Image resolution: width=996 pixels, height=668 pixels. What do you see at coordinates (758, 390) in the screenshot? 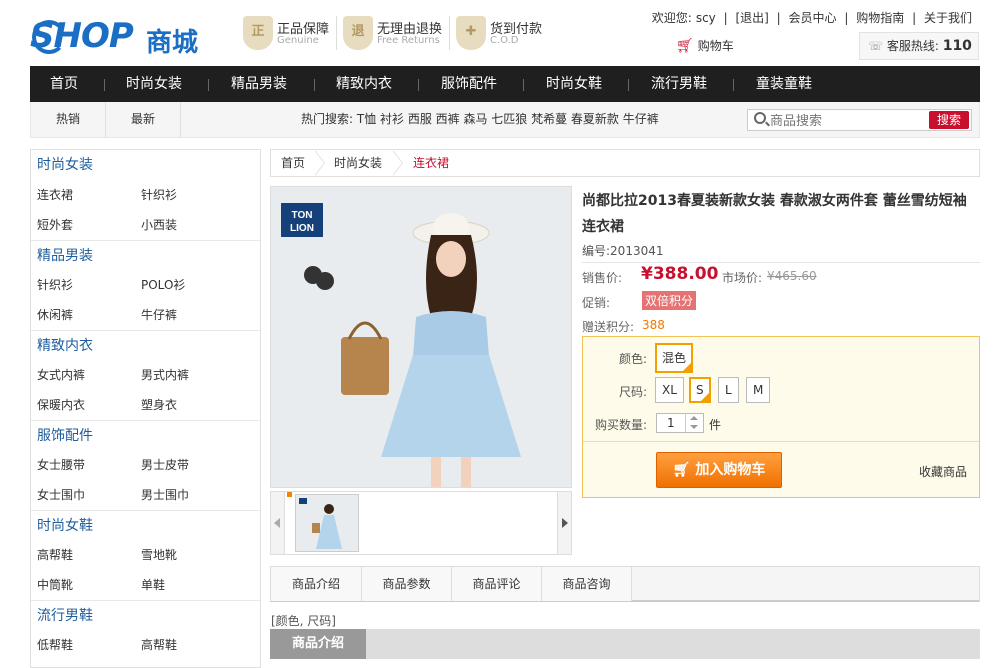
I see `size-option-m: M` at bounding box center [758, 390].